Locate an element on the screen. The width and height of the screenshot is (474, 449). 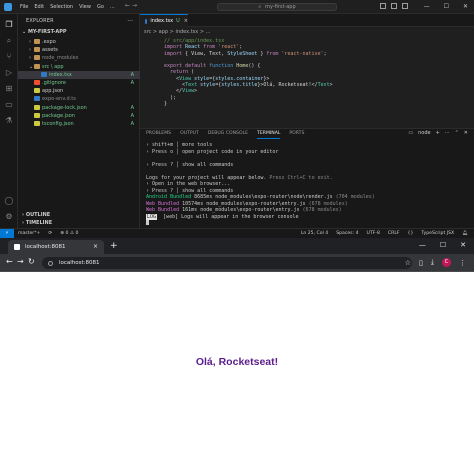
cursor-position: Ln 25, Col 4 is located at coordinates (314, 233).